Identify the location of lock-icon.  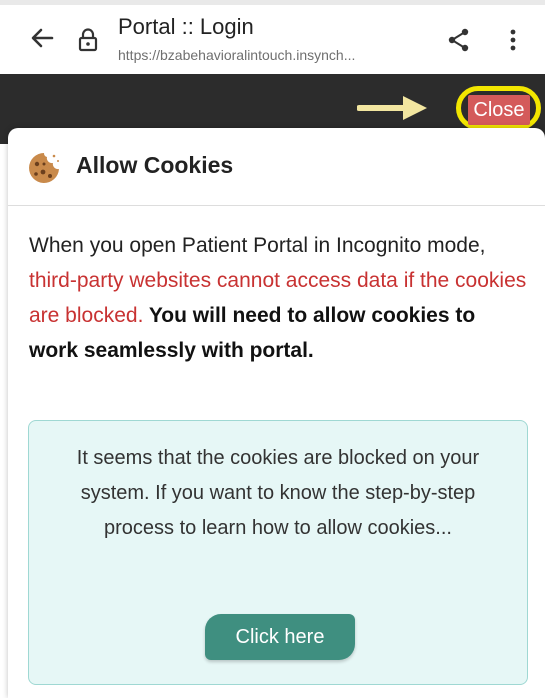
(88, 40).